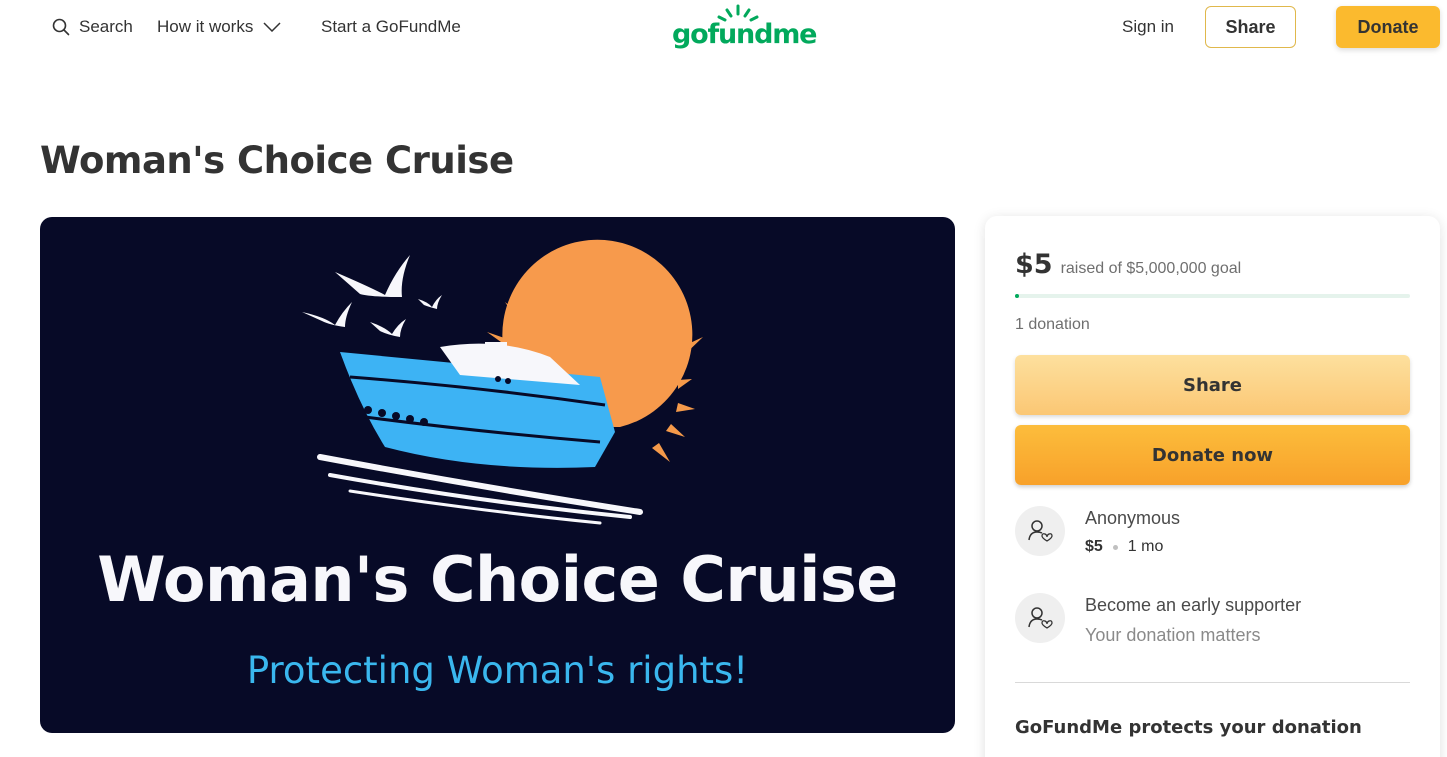 This screenshot has height=757, width=1447. What do you see at coordinates (744, 34) in the screenshot?
I see `logo-text: gofundme` at bounding box center [744, 34].